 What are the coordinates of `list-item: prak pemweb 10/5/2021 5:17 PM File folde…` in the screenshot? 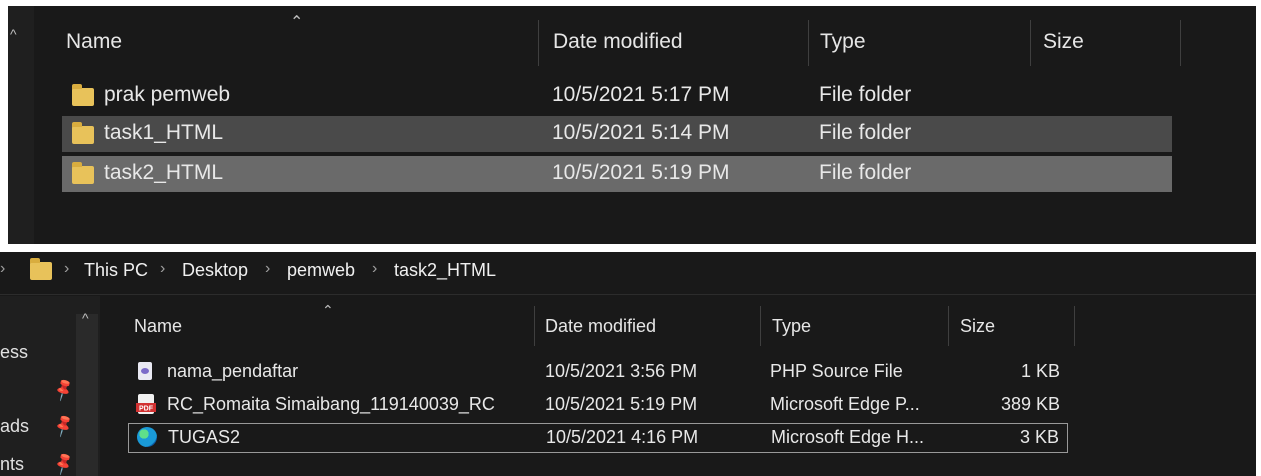 It's located at (617, 96).